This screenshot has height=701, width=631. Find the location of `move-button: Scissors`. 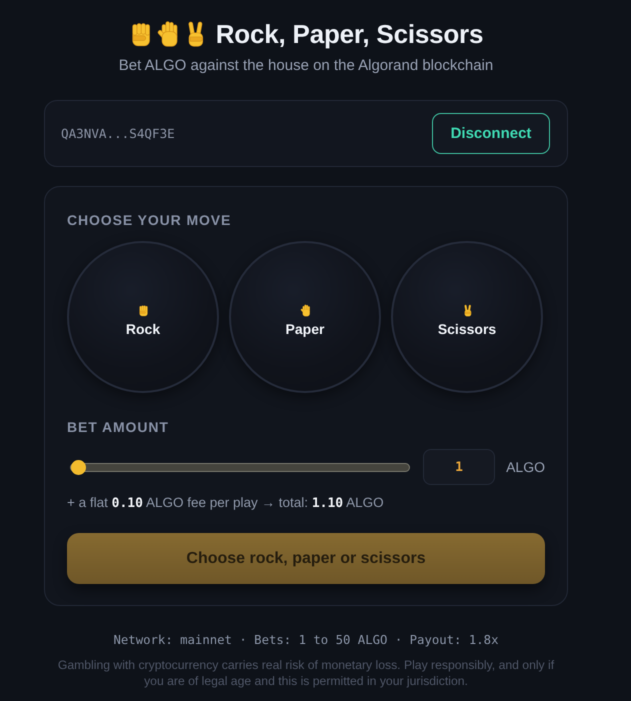

move-button: Scissors is located at coordinates (467, 317).